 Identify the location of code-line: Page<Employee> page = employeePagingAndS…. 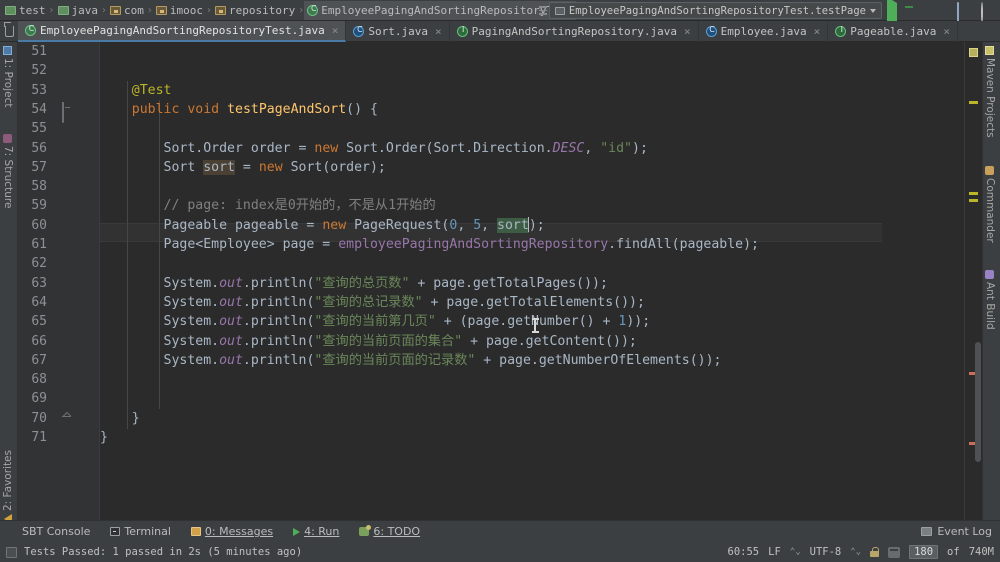
(532, 244).